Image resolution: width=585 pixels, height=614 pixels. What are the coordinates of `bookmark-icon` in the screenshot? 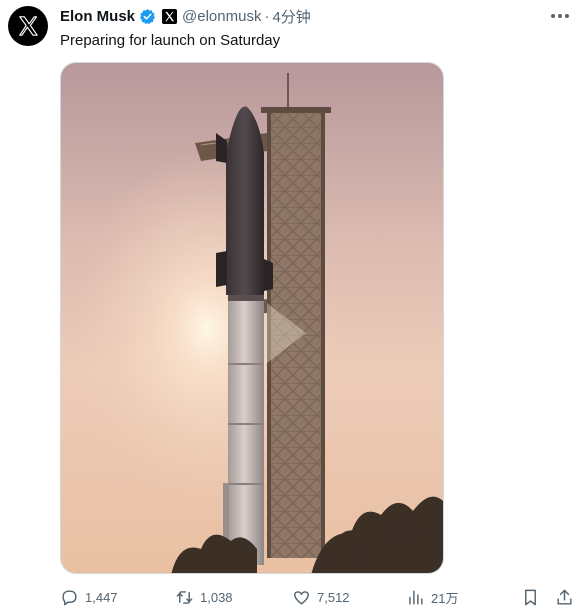 It's located at (530, 597).